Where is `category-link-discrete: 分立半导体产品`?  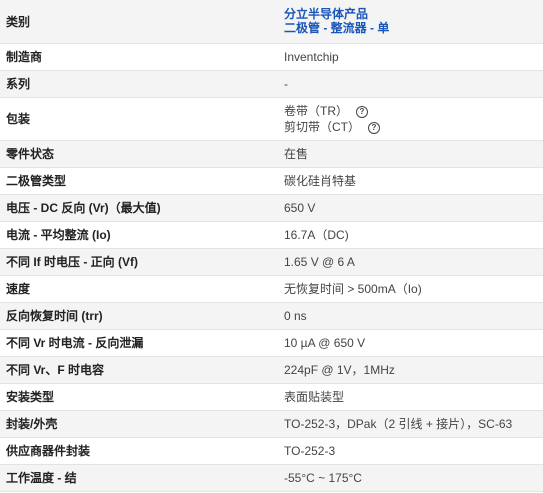
category-link-discrete: 分立半导体产品 is located at coordinates (413, 14).